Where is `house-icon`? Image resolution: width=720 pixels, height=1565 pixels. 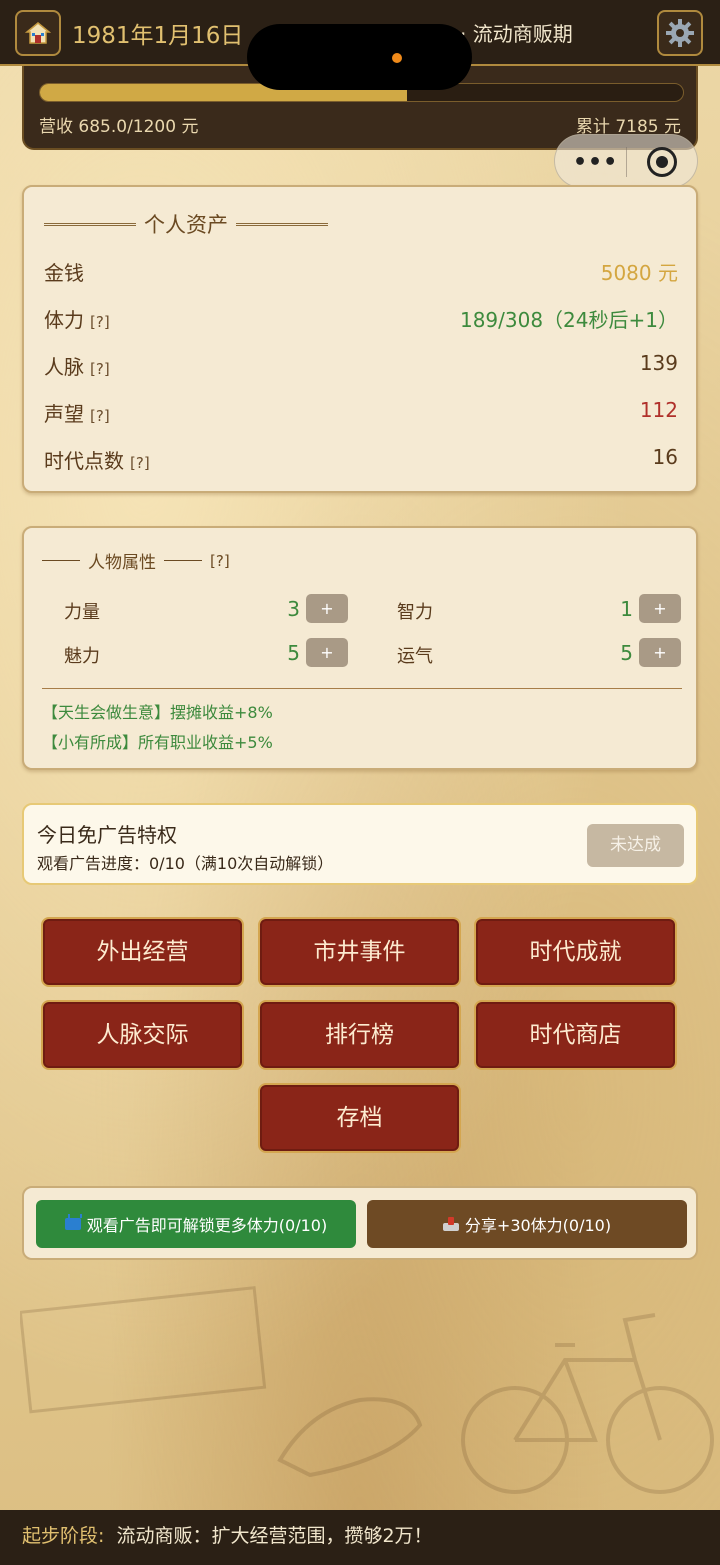 house-icon is located at coordinates (38, 33).